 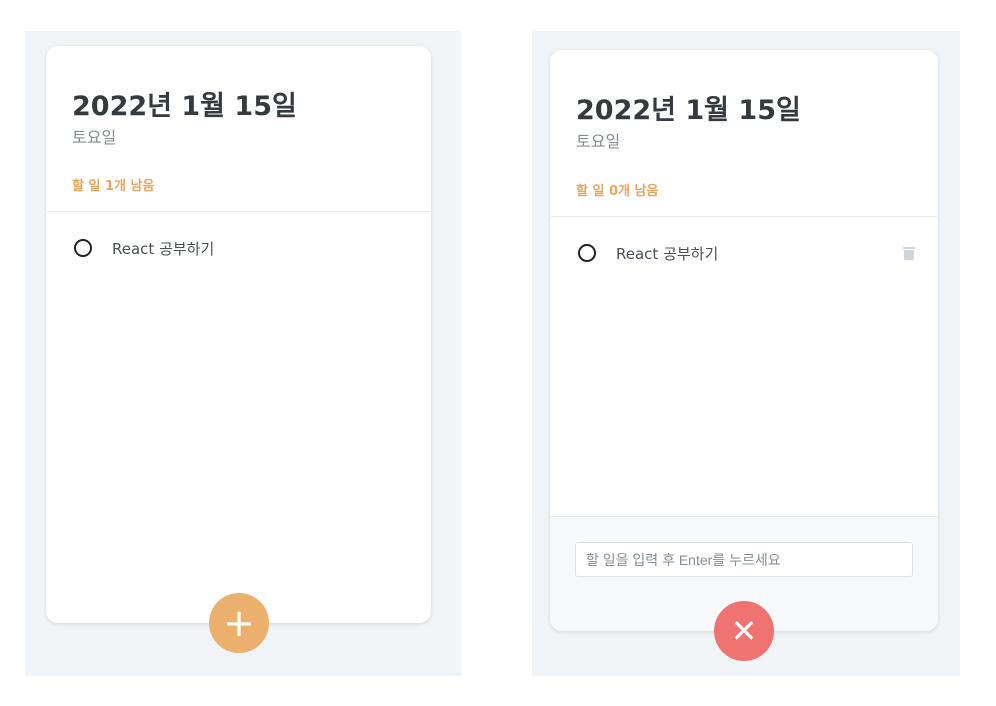 I want to click on trash-icon, so click(x=909, y=253).